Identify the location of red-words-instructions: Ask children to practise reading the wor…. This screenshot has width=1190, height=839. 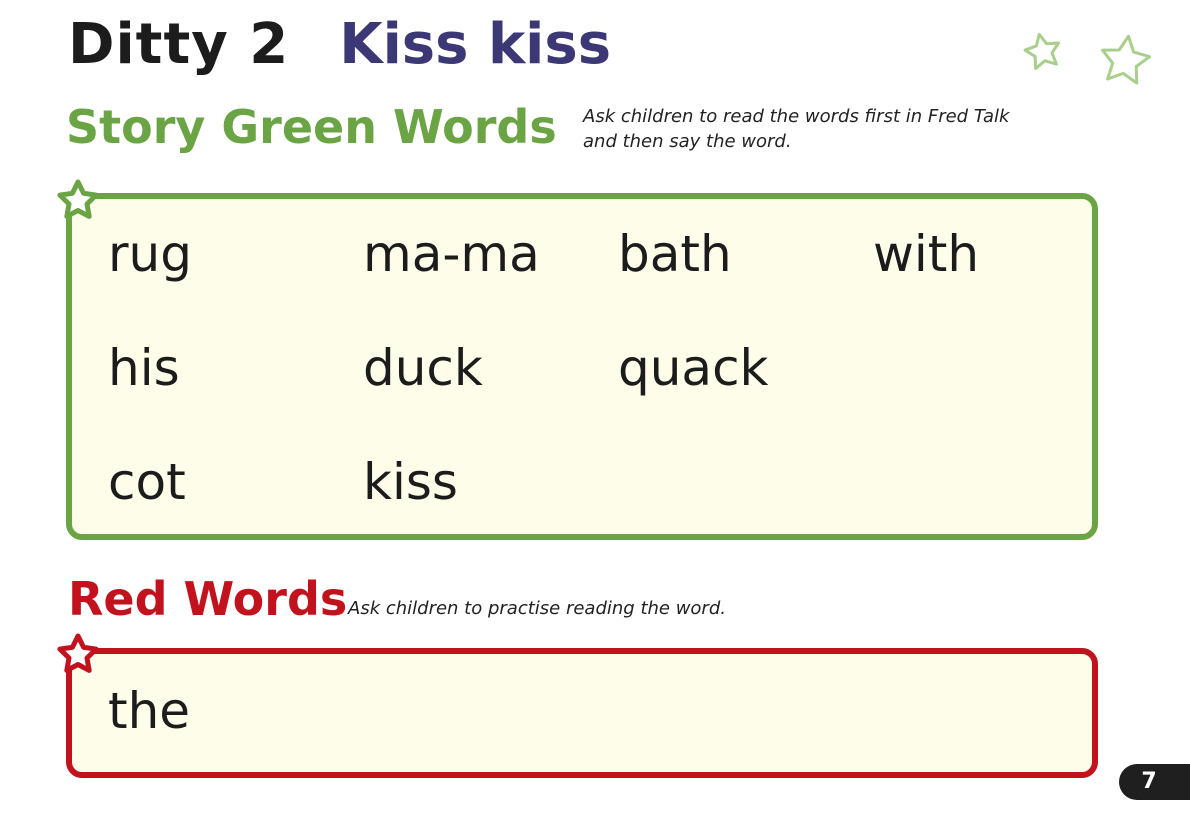
(537, 608).